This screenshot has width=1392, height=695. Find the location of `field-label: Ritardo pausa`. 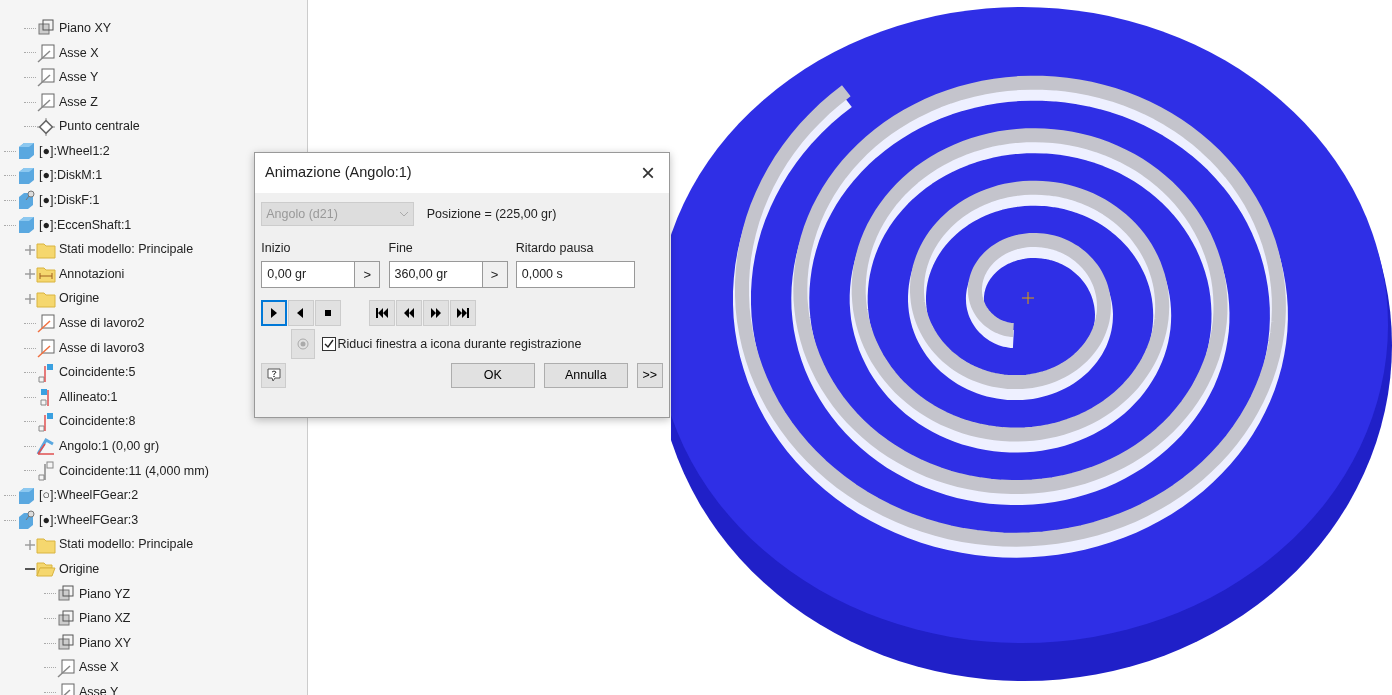

field-label: Ritardo pausa is located at coordinates (555, 248).